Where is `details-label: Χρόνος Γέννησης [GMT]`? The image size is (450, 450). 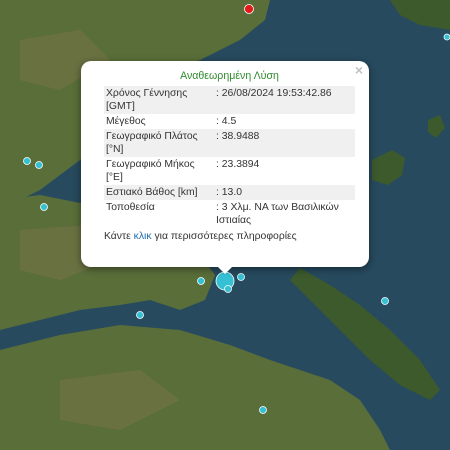 details-label: Χρόνος Γέννησης [GMT] is located at coordinates (159, 100).